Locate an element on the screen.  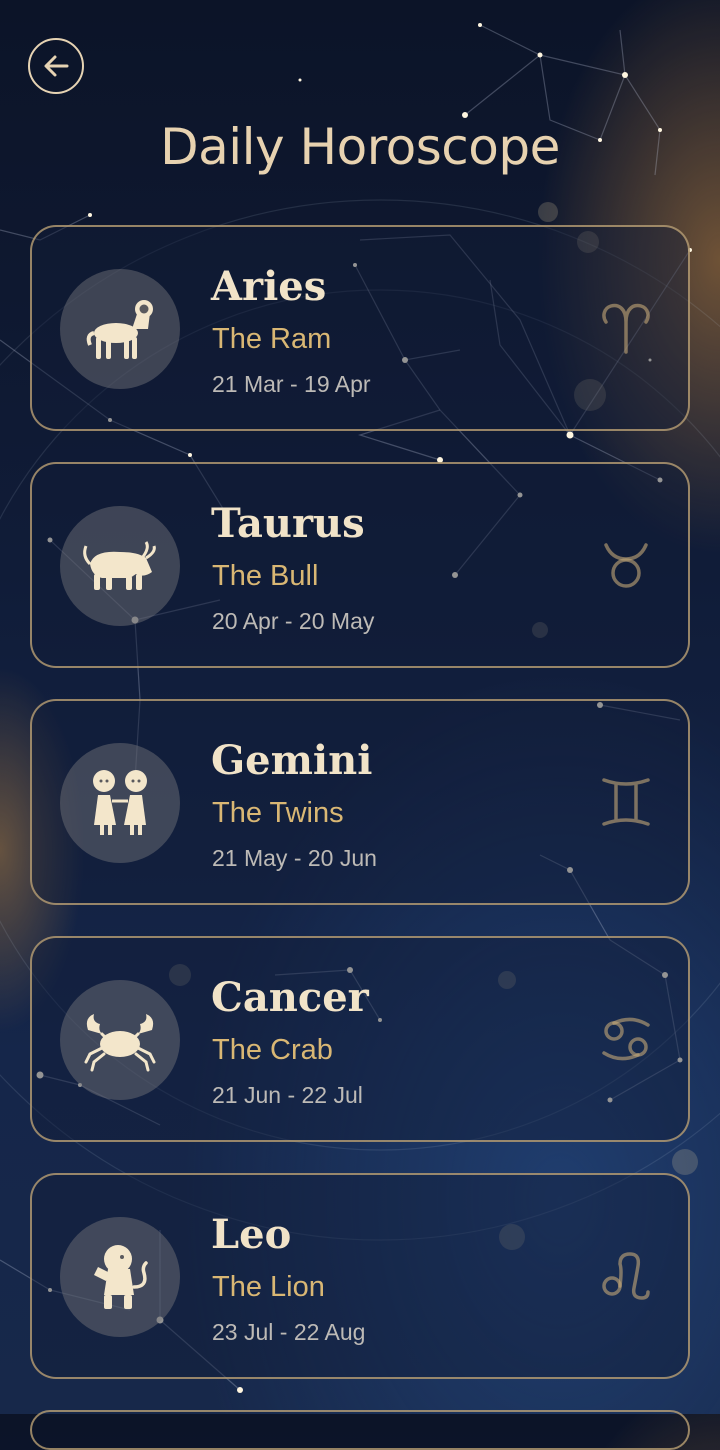
zodiac-card-aries: Aries The Ram 21 Mar - 19 Apr is located at coordinates (360, 328).